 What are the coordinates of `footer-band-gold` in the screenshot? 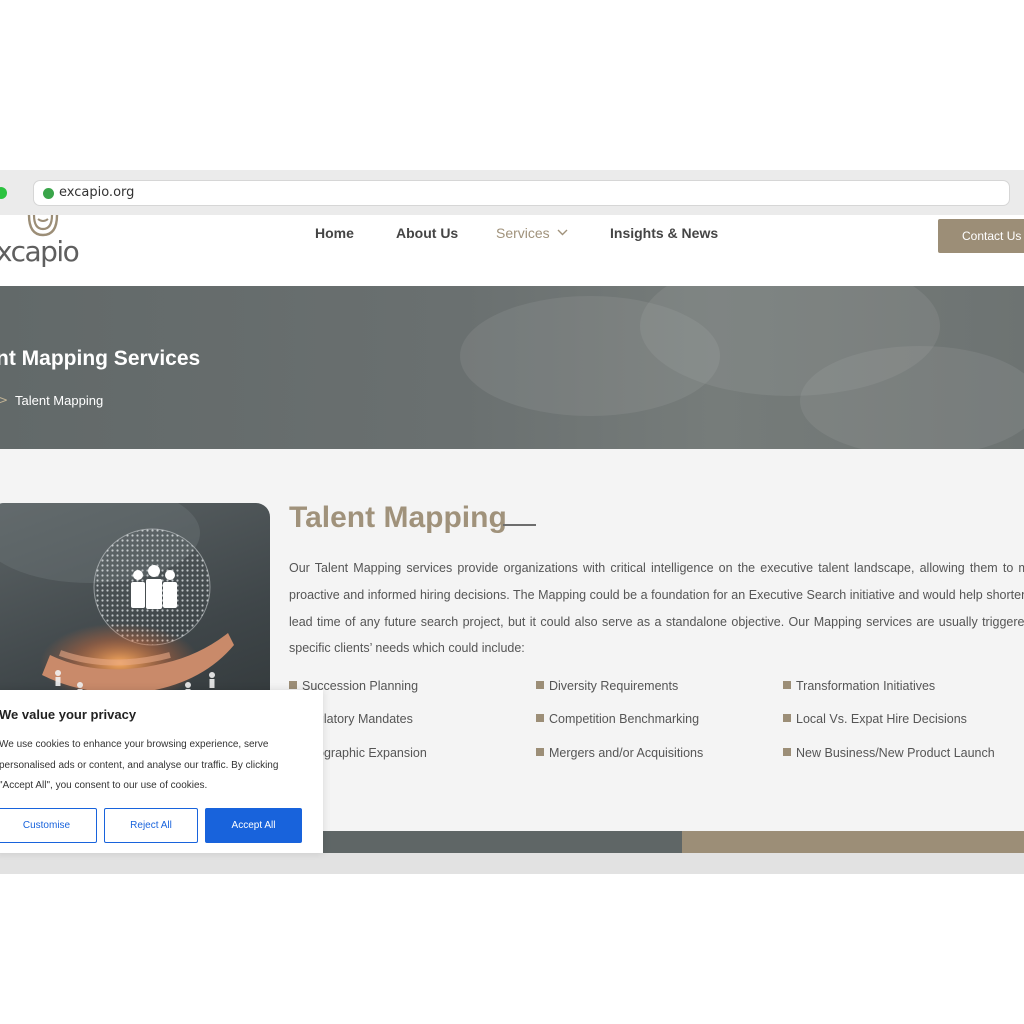 It's located at (853, 842).